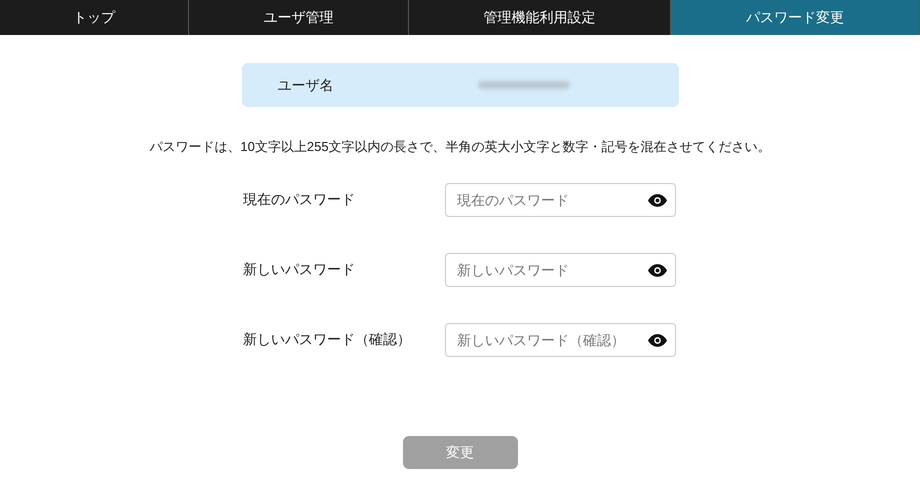 The image size is (920, 502). Describe the element at coordinates (306, 85) in the screenshot. I see `user-label: ユーザ名` at that location.